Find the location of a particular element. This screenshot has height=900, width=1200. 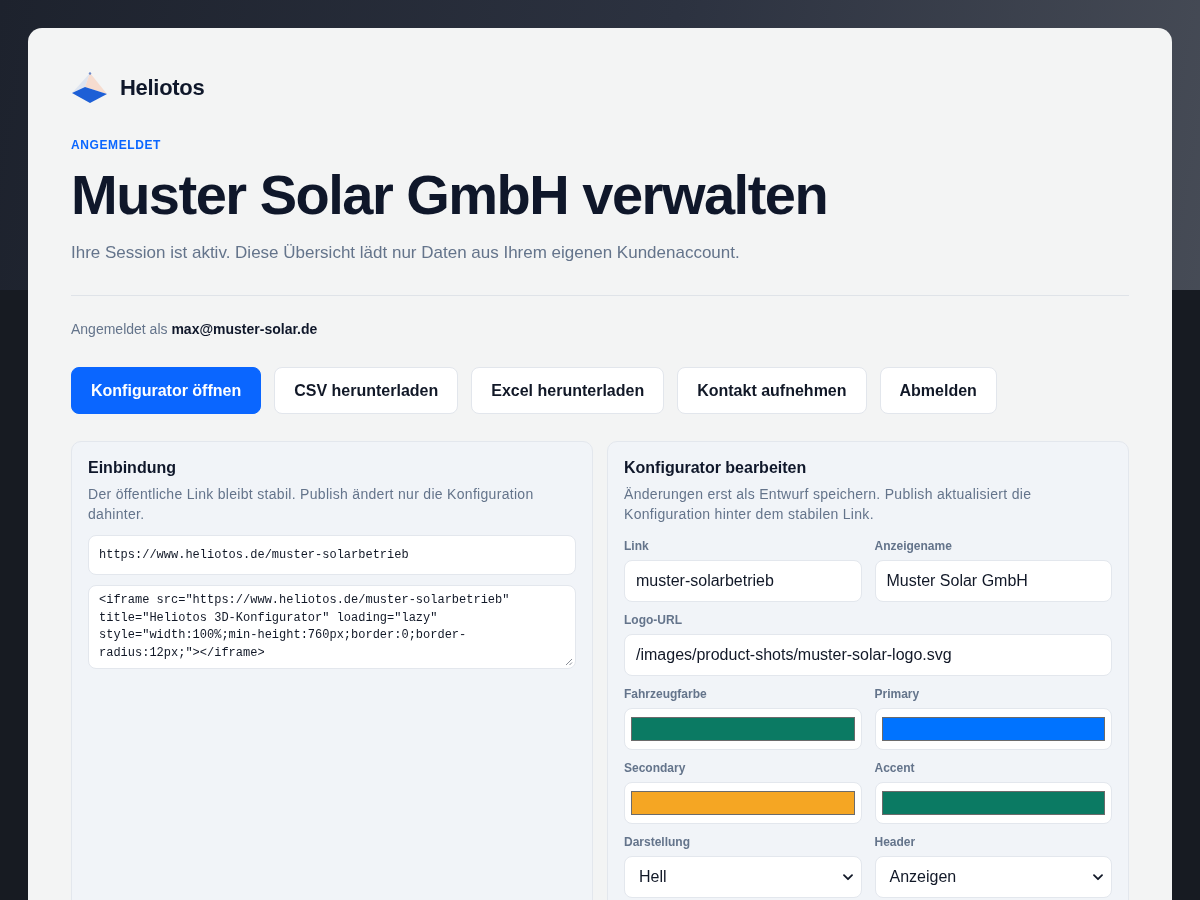

text-field: Muster Solar GmbH is located at coordinates (993, 581).